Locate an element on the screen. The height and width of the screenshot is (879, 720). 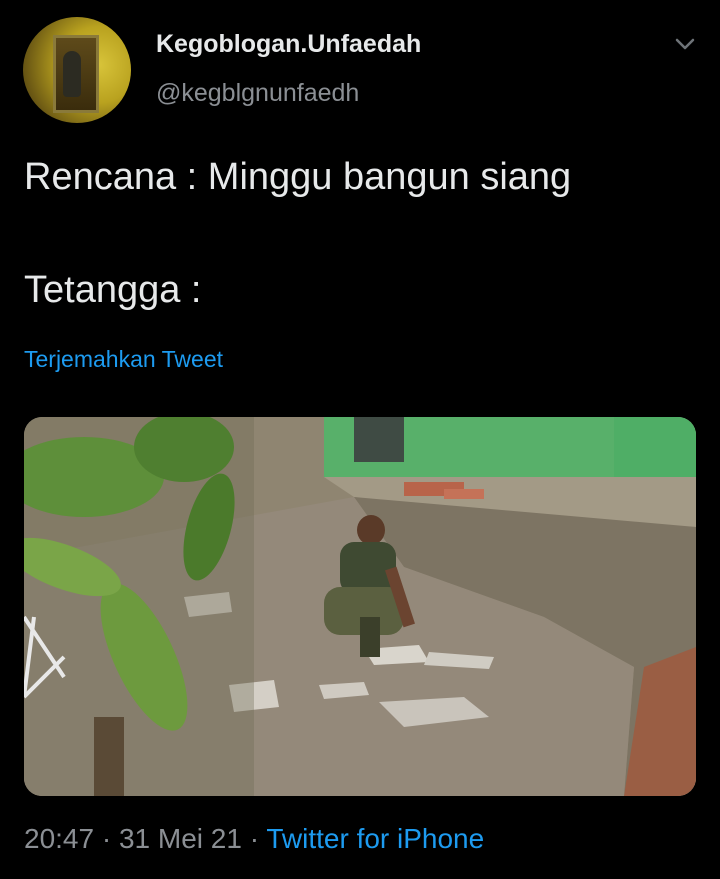
tweet-text-line-1: Rencana : Minggu bangun siang is located at coordinates (298, 177).